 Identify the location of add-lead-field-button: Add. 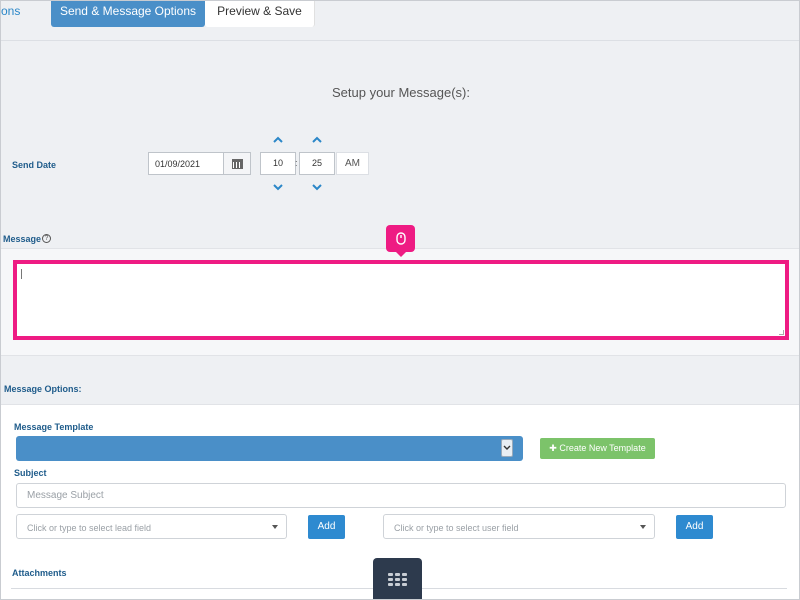
(326, 527).